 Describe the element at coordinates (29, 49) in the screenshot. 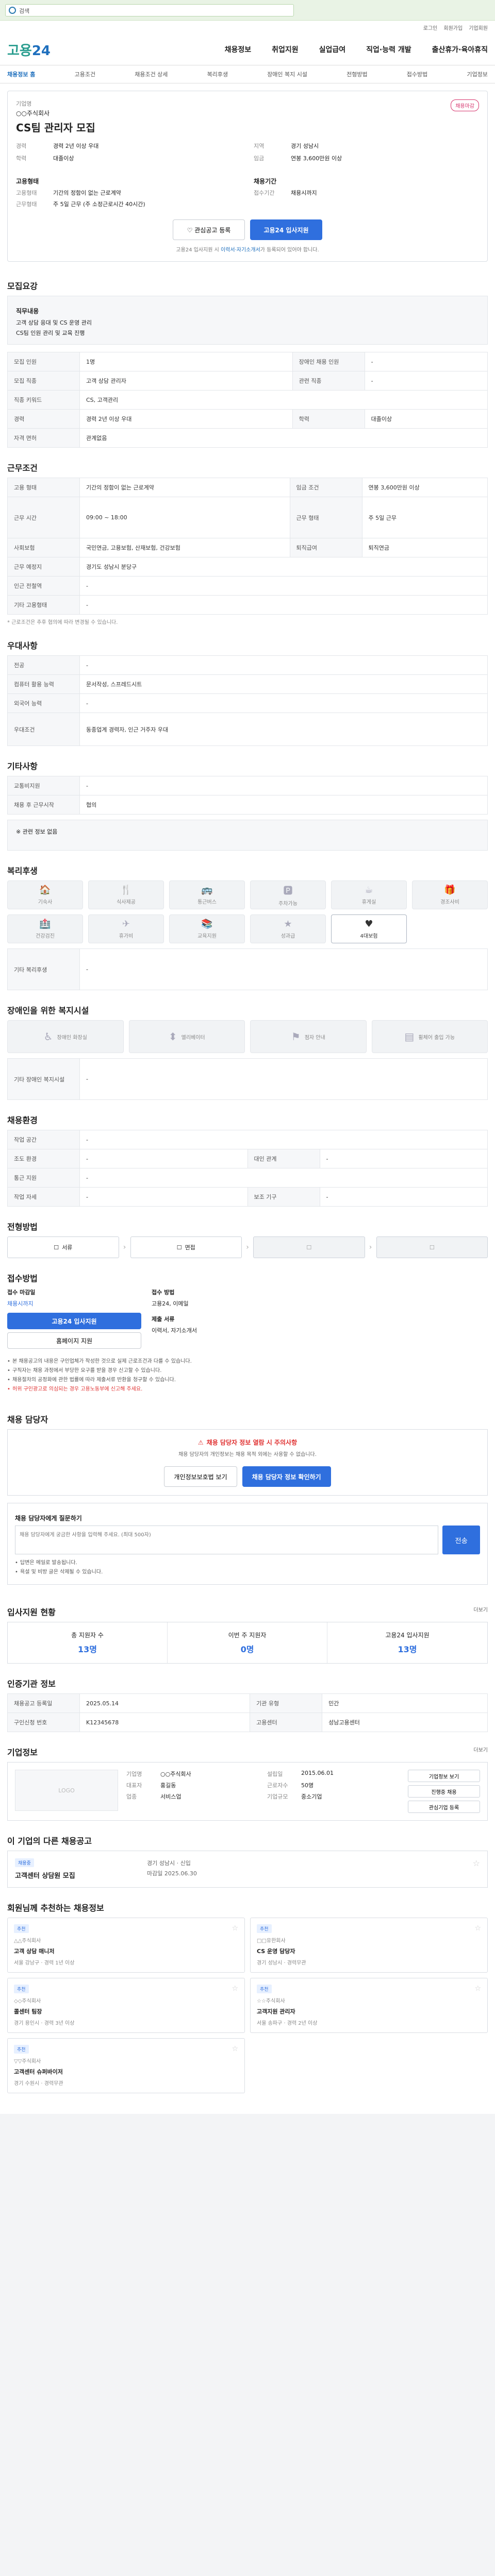

I see `site-logo: 고용24` at that location.